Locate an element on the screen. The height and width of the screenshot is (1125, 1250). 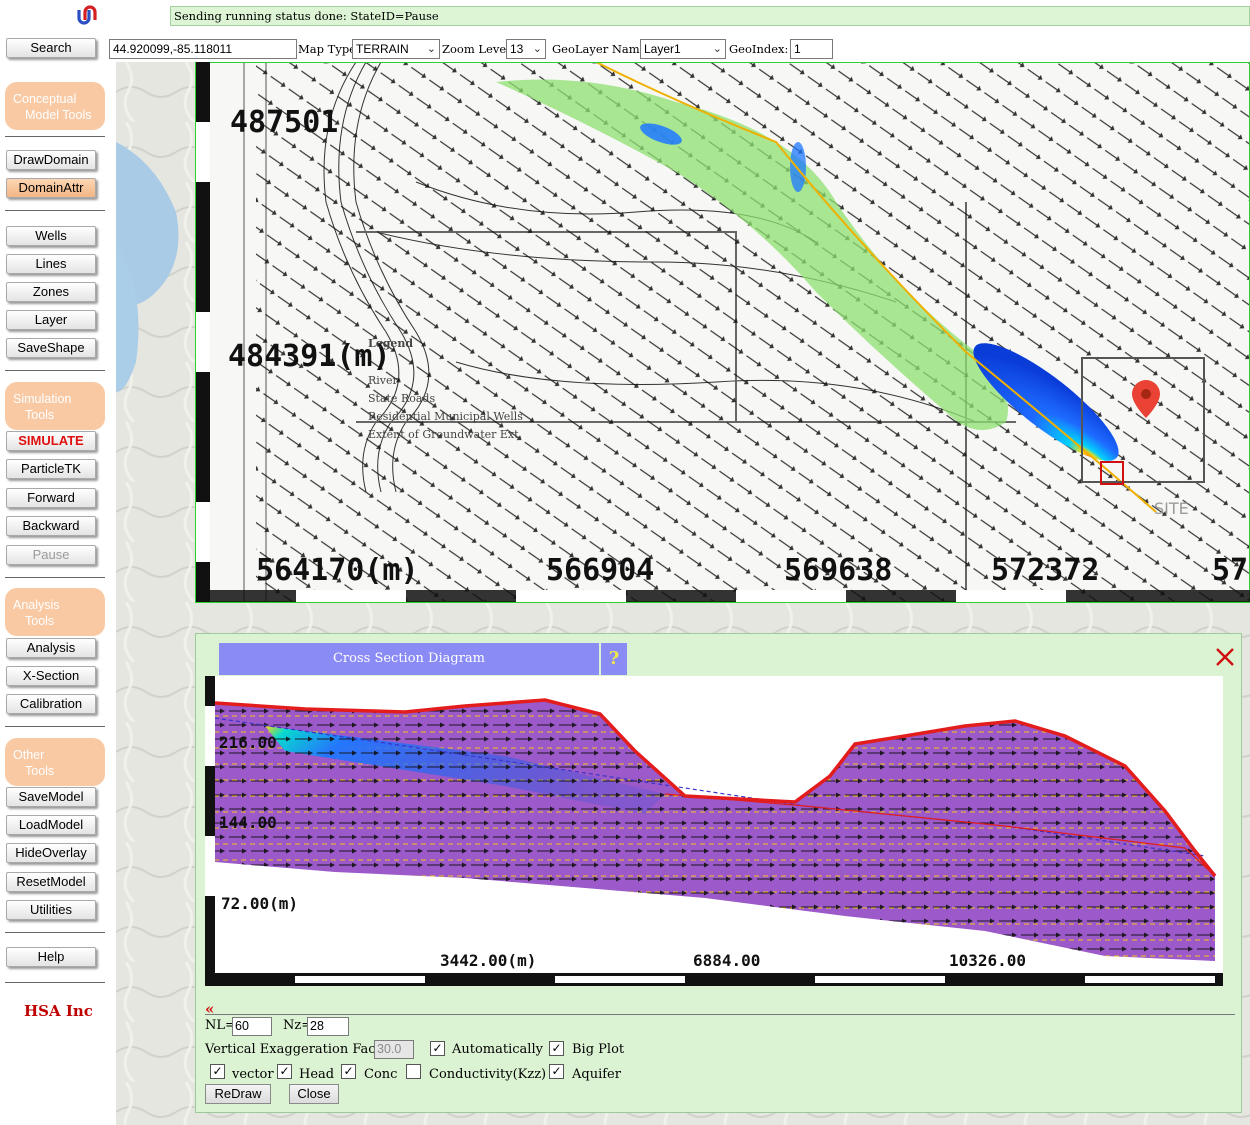
map-x-label: 564170(m) is located at coordinates (337, 570).